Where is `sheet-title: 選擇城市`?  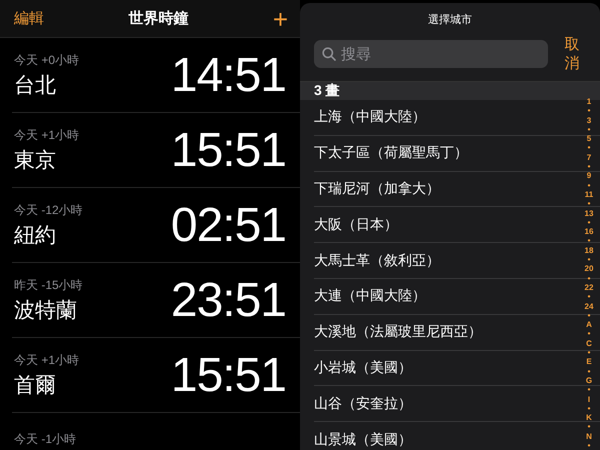
sheet-title: 選擇城市 is located at coordinates (450, 20).